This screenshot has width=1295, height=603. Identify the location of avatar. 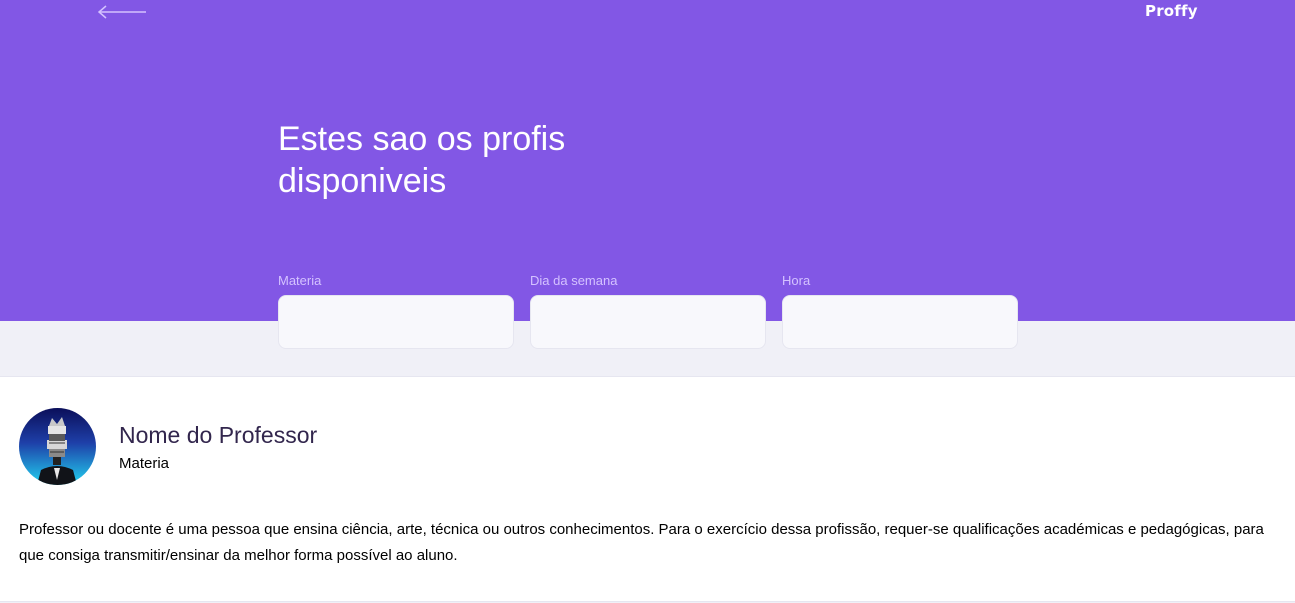
(57, 446).